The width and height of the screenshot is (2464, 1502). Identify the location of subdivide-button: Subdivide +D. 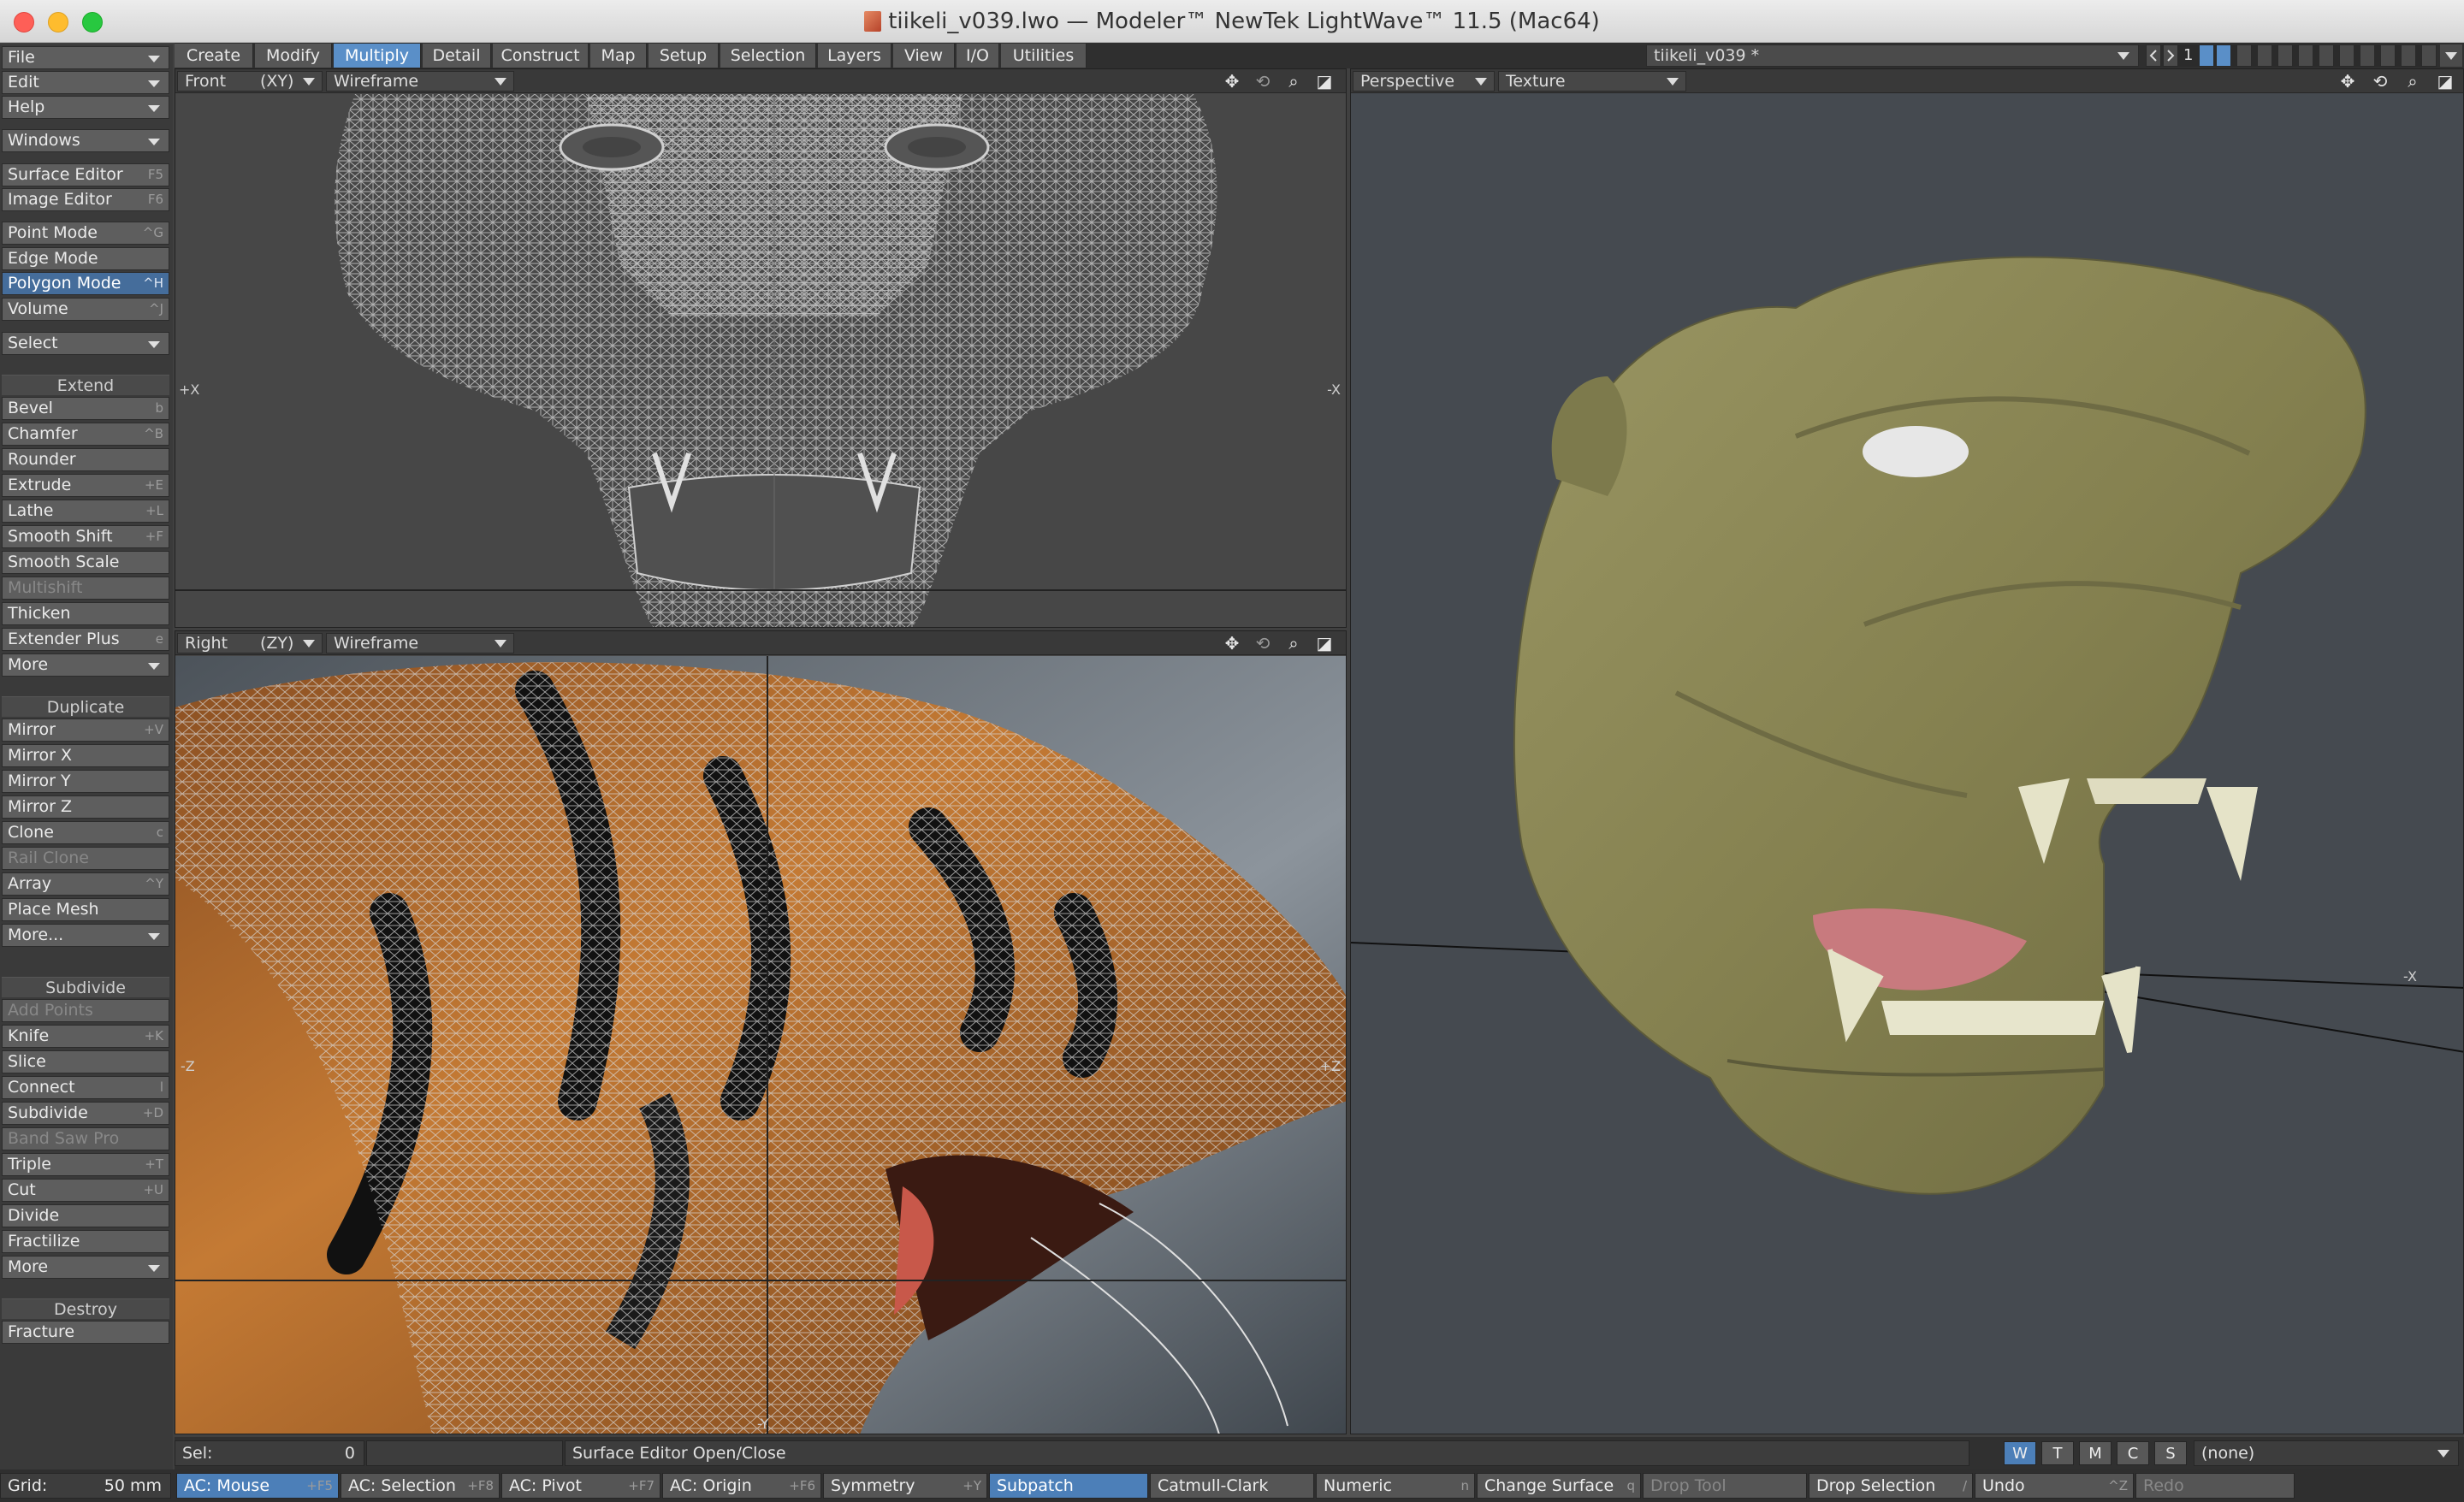
(85, 1113).